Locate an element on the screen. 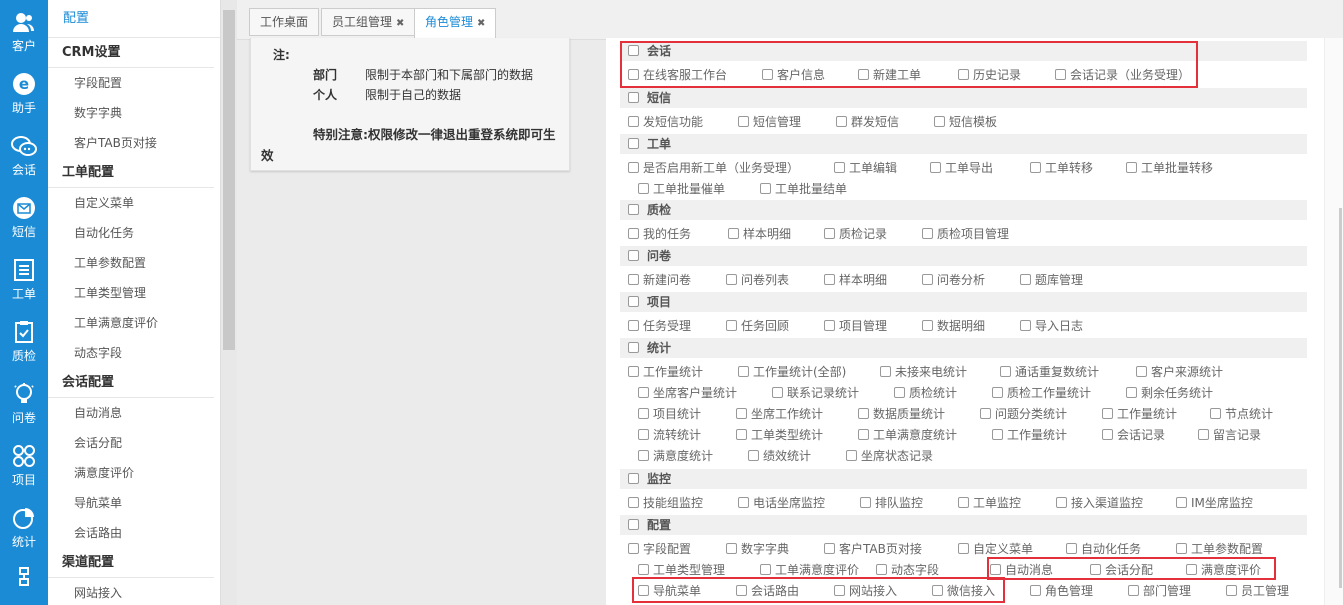 The width and height of the screenshot is (1343, 605). permission-option: 工单监控 is located at coordinates (989, 503).